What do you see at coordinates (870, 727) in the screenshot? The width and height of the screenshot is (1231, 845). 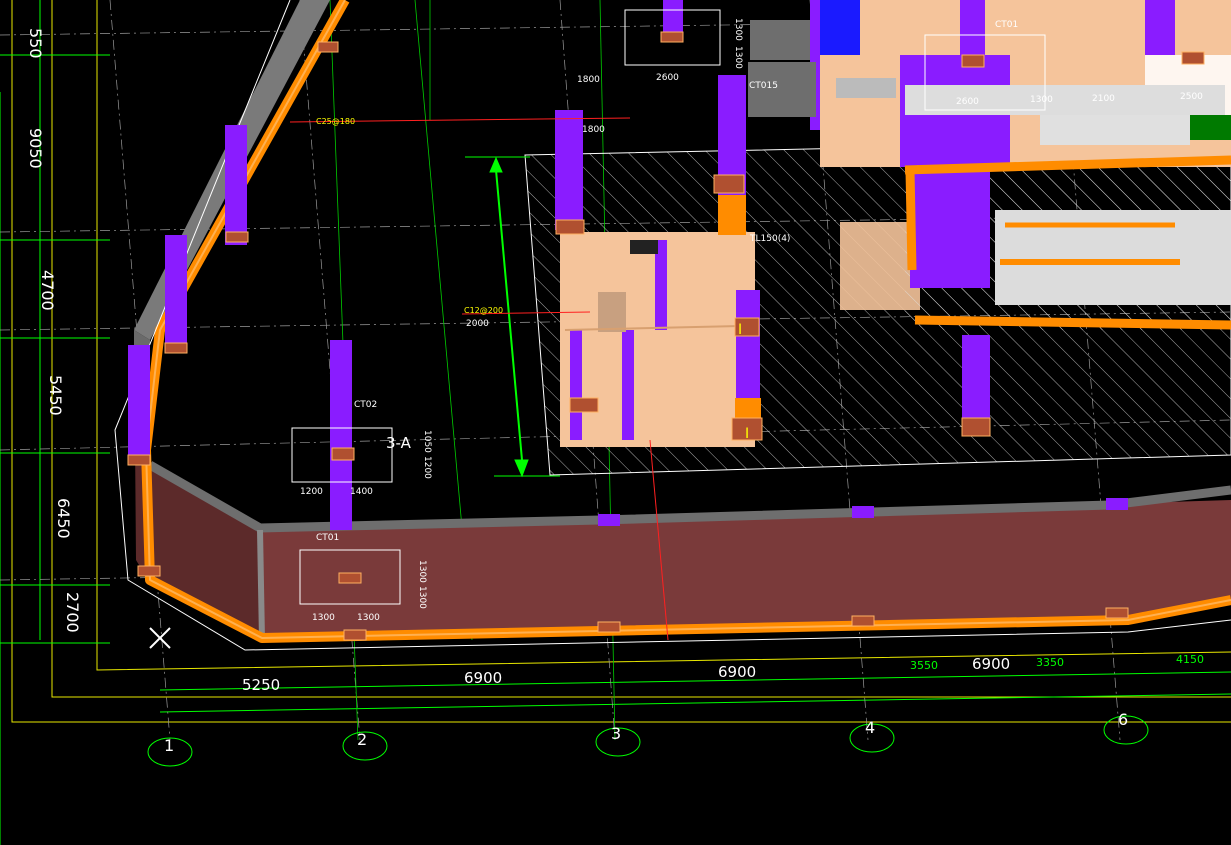 I see `axis-label-4: 4` at bounding box center [870, 727].